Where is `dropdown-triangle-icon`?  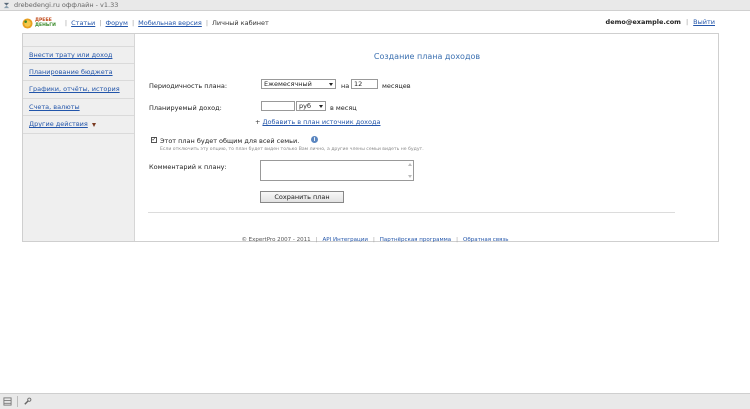
dropdown-triangle-icon is located at coordinates (93, 124).